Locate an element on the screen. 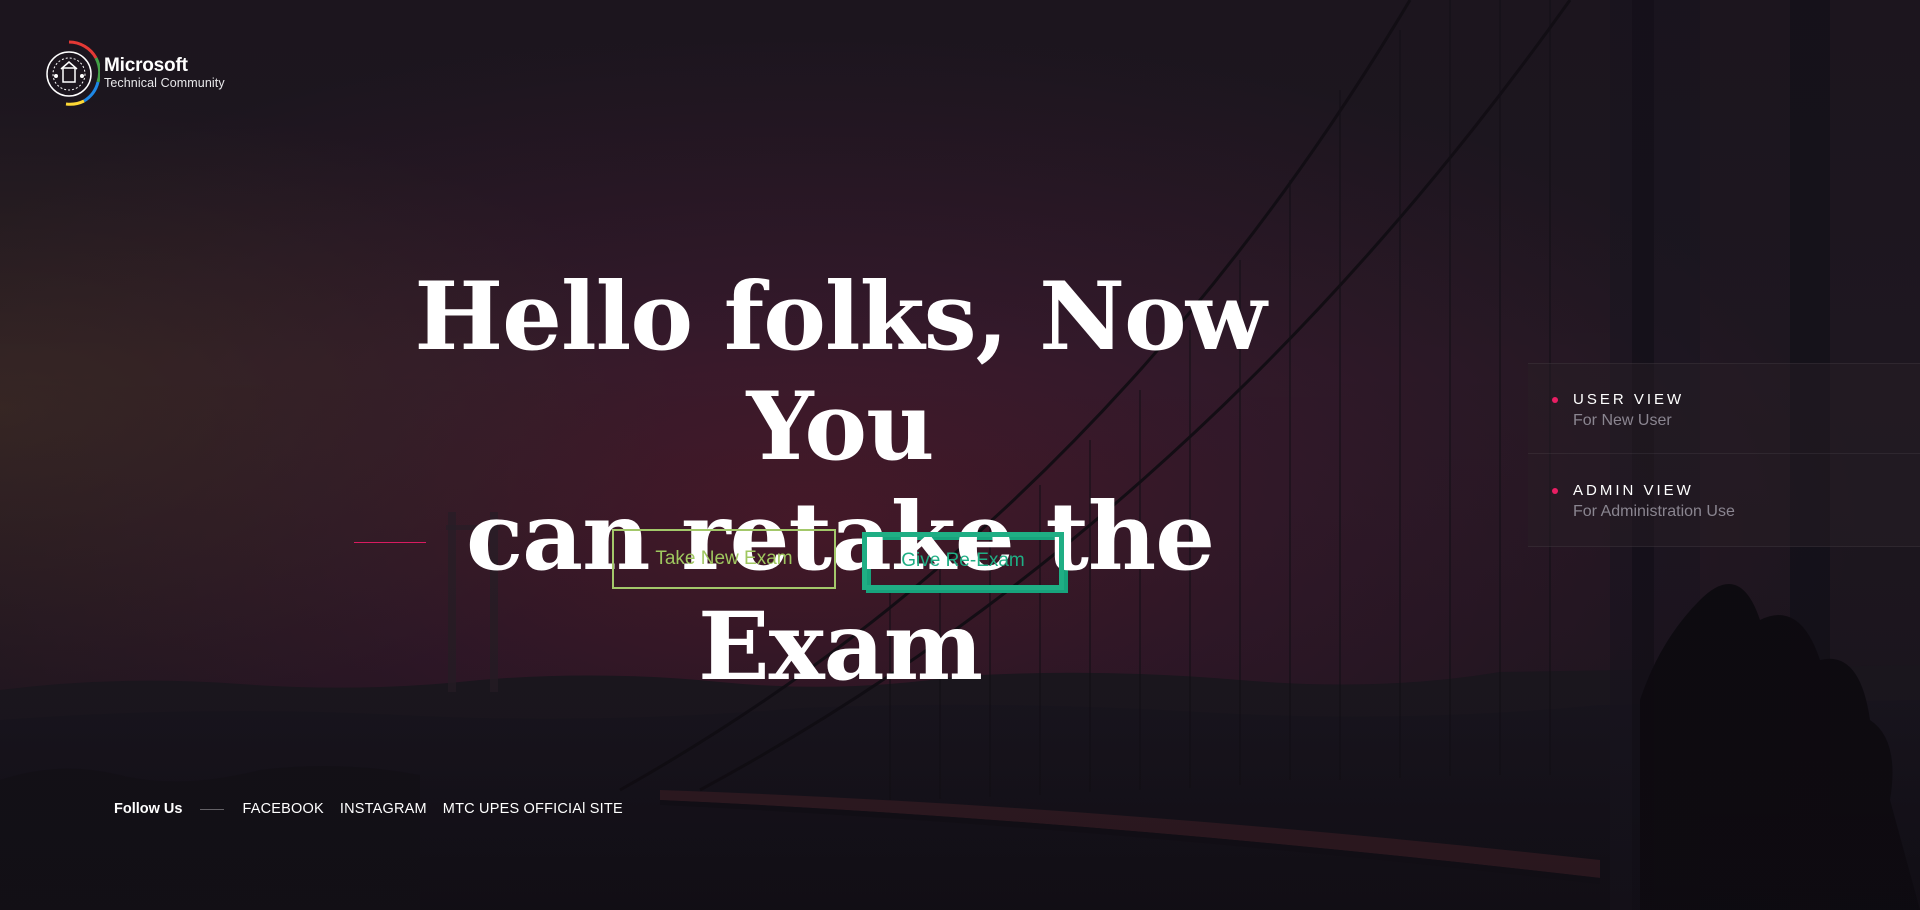  user-view-subtitle: For New User is located at coordinates (1622, 420).